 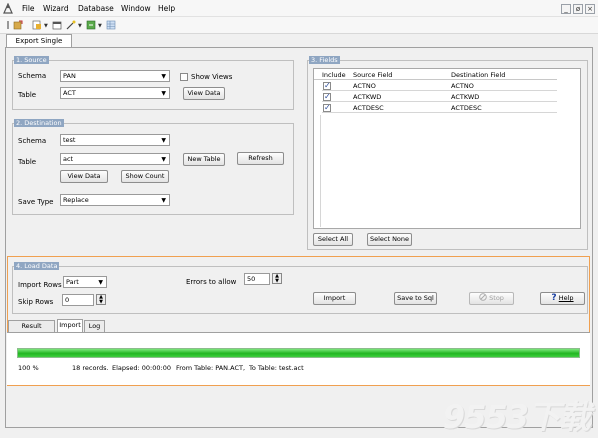 I want to click on destination-title: 2. Destination, so click(x=39, y=123).